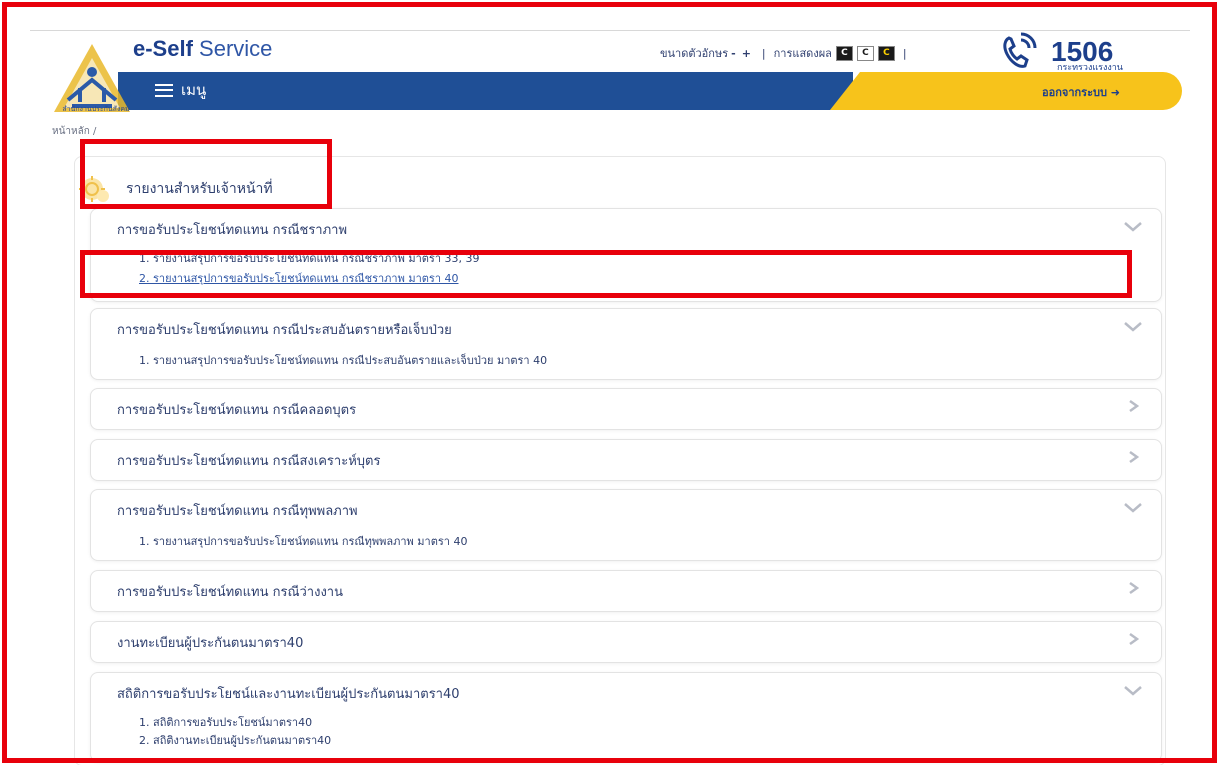  Describe the element at coordinates (844, 53) in the screenshot. I see `contrast-dark-button: C` at that location.